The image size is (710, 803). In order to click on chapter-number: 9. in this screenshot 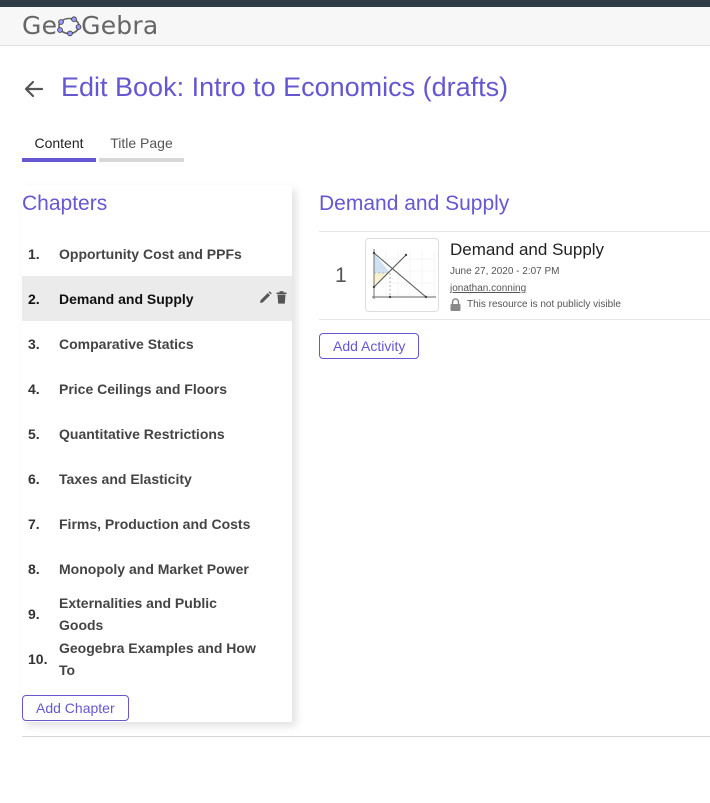, I will do `click(34, 613)`.